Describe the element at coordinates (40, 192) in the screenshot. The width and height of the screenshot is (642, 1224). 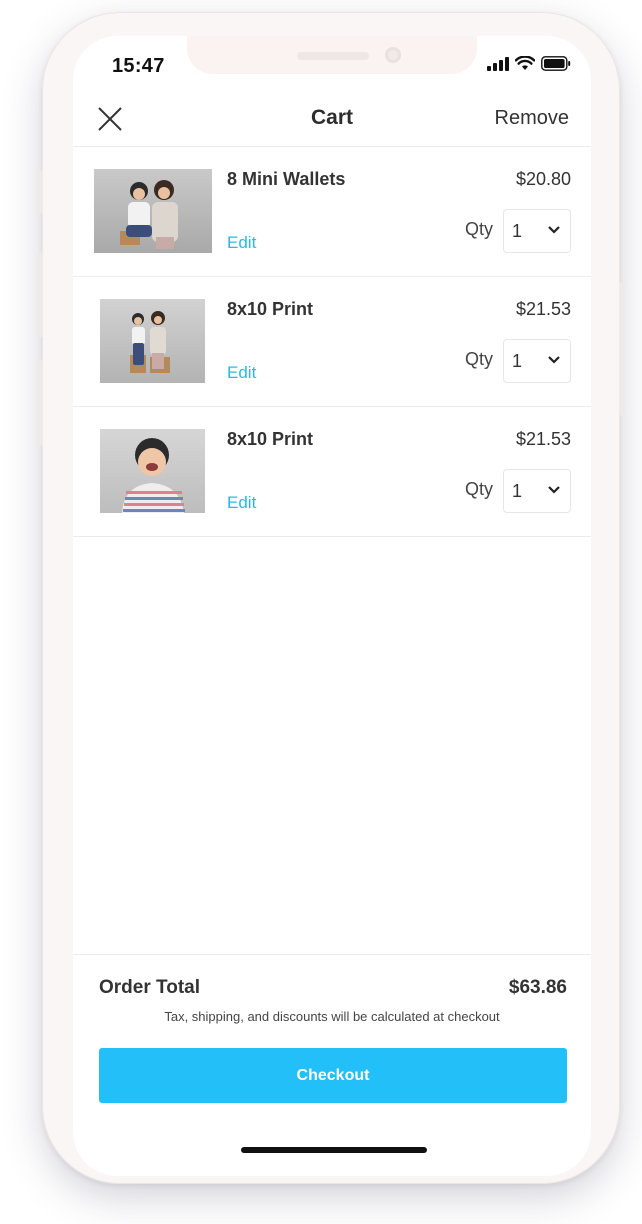
I see `silent-switch` at that location.